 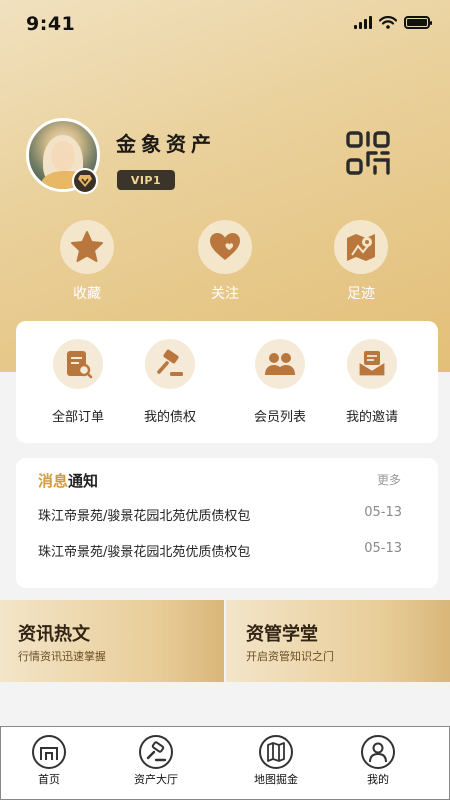 What do you see at coordinates (77, 417) in the screenshot?
I see `menu-item-label: 全部订单` at bounding box center [77, 417].